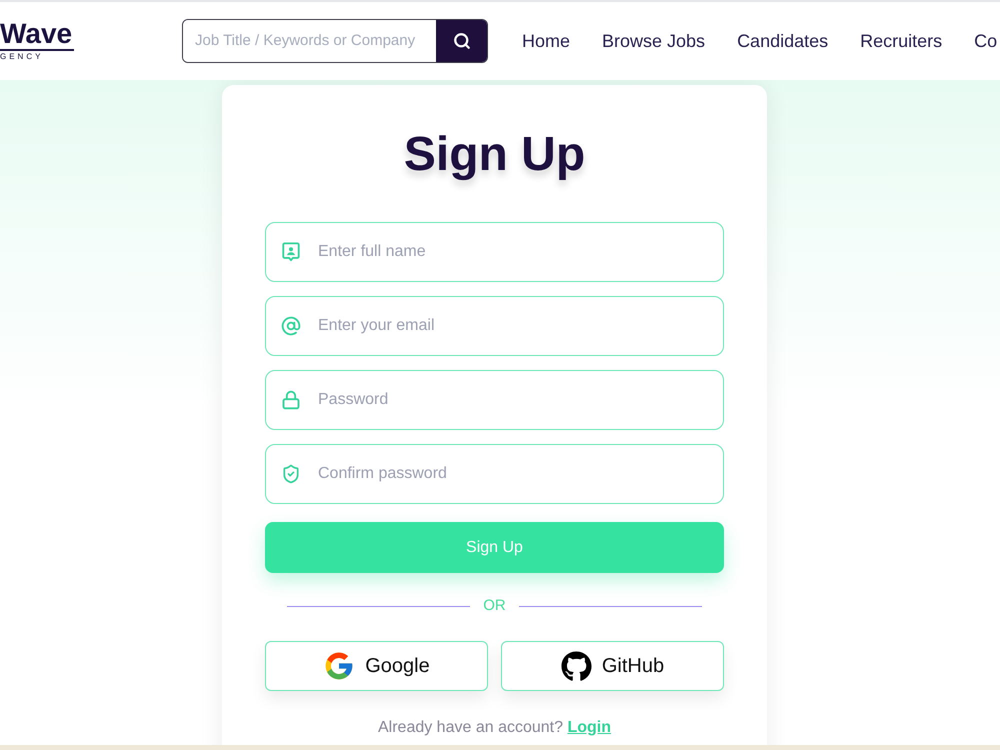 The height and width of the screenshot is (750, 1000). What do you see at coordinates (576, 666) in the screenshot?
I see `github-logo-icon` at bounding box center [576, 666].